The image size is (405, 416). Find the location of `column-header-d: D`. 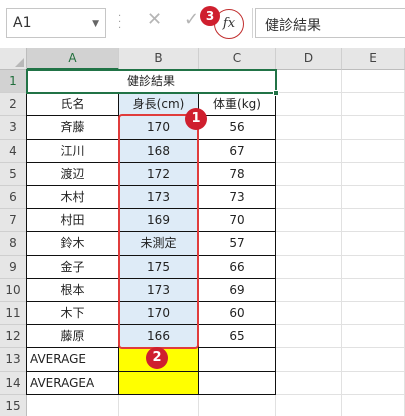

column-header-d: D is located at coordinates (309, 59).